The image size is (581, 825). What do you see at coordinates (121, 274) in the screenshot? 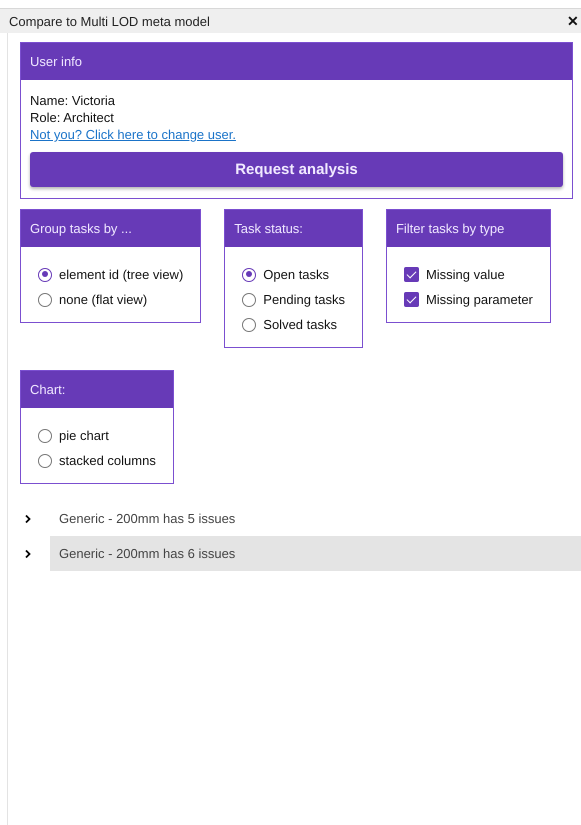
I see `option-label: element id (tree view)` at bounding box center [121, 274].